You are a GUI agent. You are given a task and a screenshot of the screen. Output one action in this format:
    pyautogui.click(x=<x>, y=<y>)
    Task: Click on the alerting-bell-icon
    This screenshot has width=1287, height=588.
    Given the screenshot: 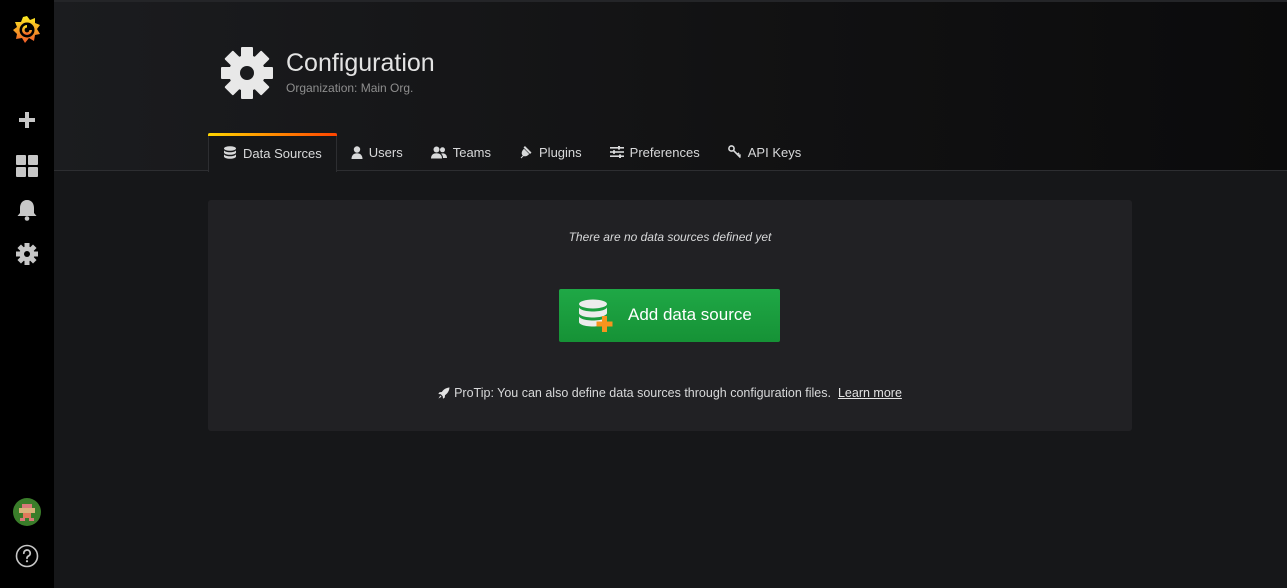 What is the action you would take?
    pyautogui.click(x=27, y=210)
    